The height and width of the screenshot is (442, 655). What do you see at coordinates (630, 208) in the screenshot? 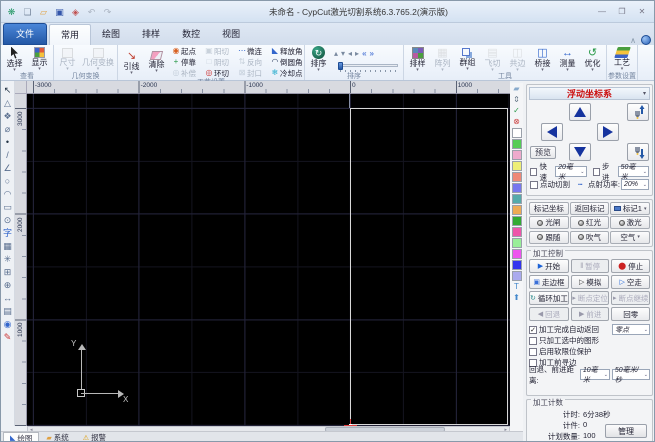
I see `mark-button-标记1: 标记1 ▾` at bounding box center [630, 208].